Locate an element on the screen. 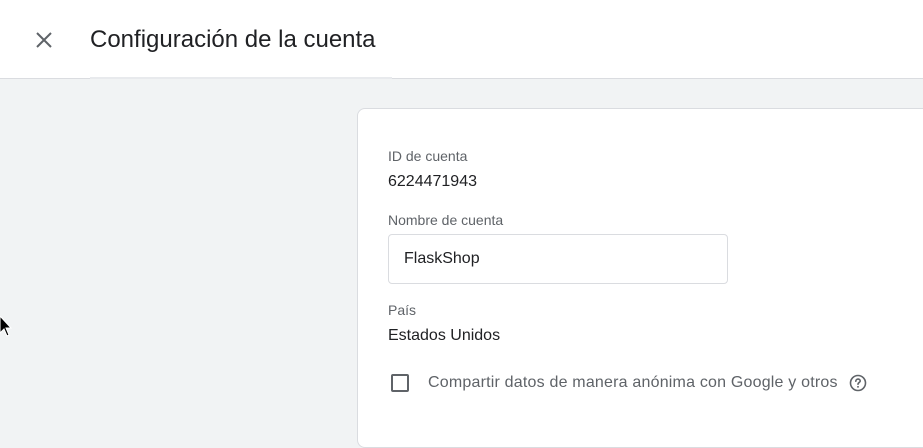 This screenshot has width=923, height=448. account-id-value: 6224471943 is located at coordinates (432, 181).